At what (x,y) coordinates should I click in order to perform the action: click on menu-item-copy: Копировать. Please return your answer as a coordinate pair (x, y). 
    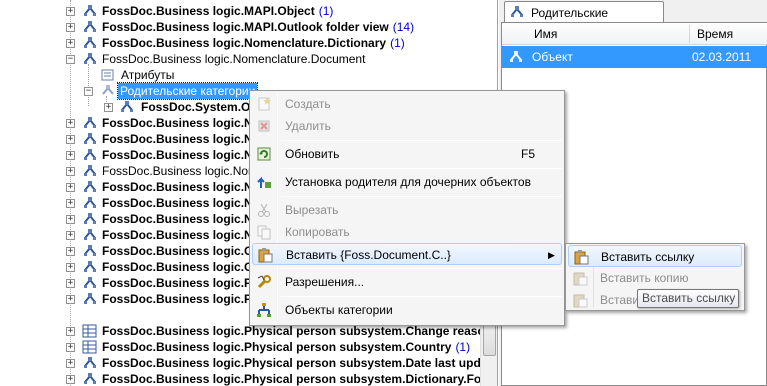
    Looking at the image, I should click on (407, 232).